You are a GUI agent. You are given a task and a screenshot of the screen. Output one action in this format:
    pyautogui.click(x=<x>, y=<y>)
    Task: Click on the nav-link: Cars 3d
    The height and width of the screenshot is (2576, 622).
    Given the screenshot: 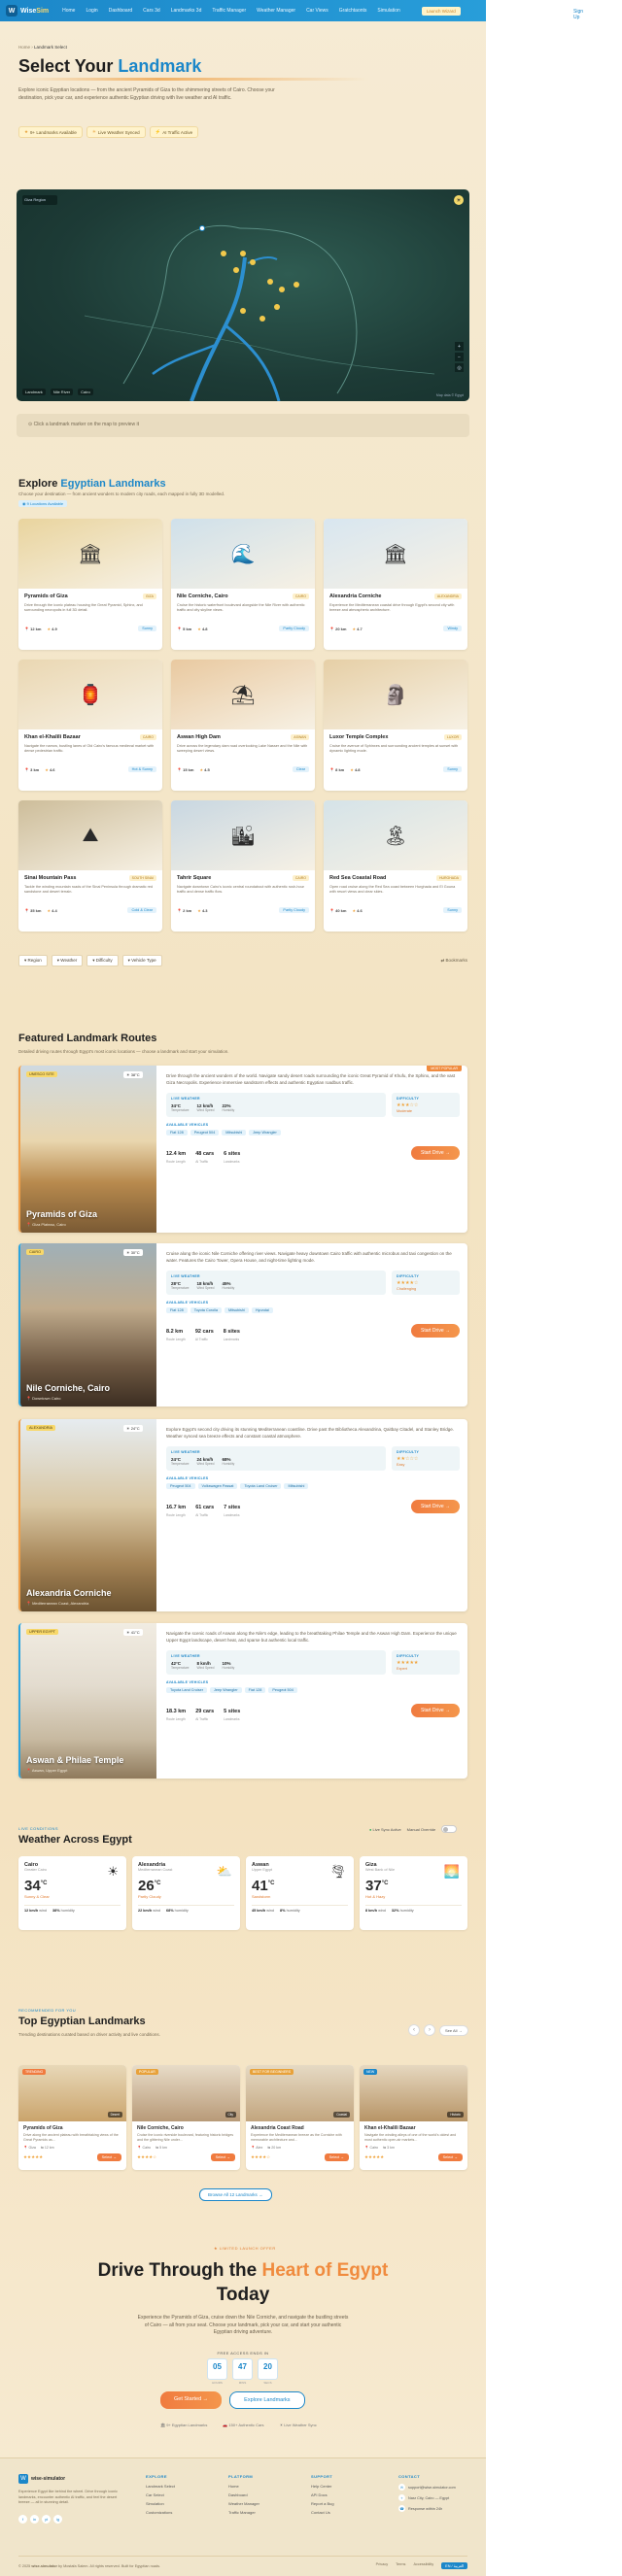 What is the action you would take?
    pyautogui.click(x=151, y=11)
    